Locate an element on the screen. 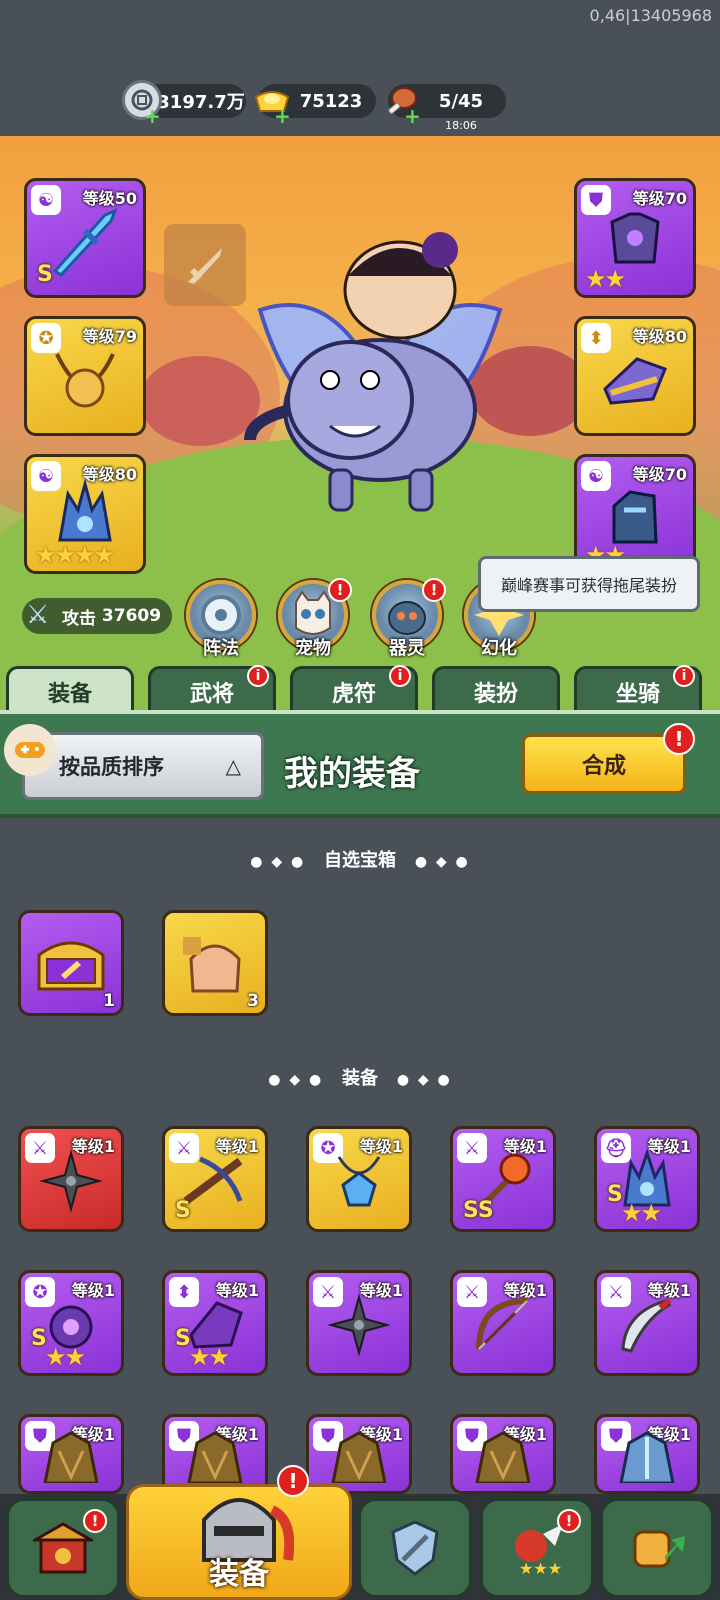 This screenshot has width=720, height=1600. equipment-item: ⚔ 等级1 SS is located at coordinates (503, 1179).